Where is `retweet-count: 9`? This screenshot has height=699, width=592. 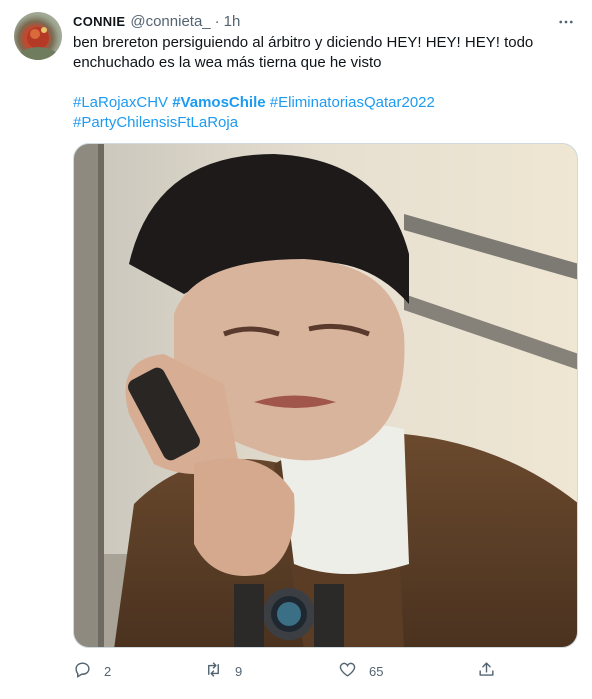
retweet-count: 9 is located at coordinates (239, 671).